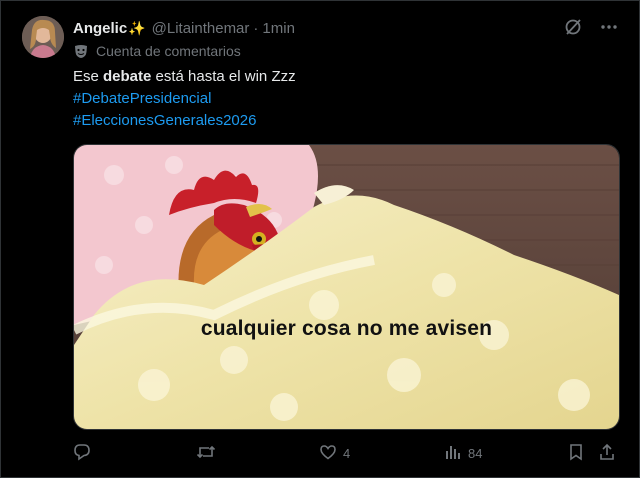 This screenshot has width=640, height=478. Describe the element at coordinates (127, 76) in the screenshot. I see `text-bold-segment: debate` at that location.